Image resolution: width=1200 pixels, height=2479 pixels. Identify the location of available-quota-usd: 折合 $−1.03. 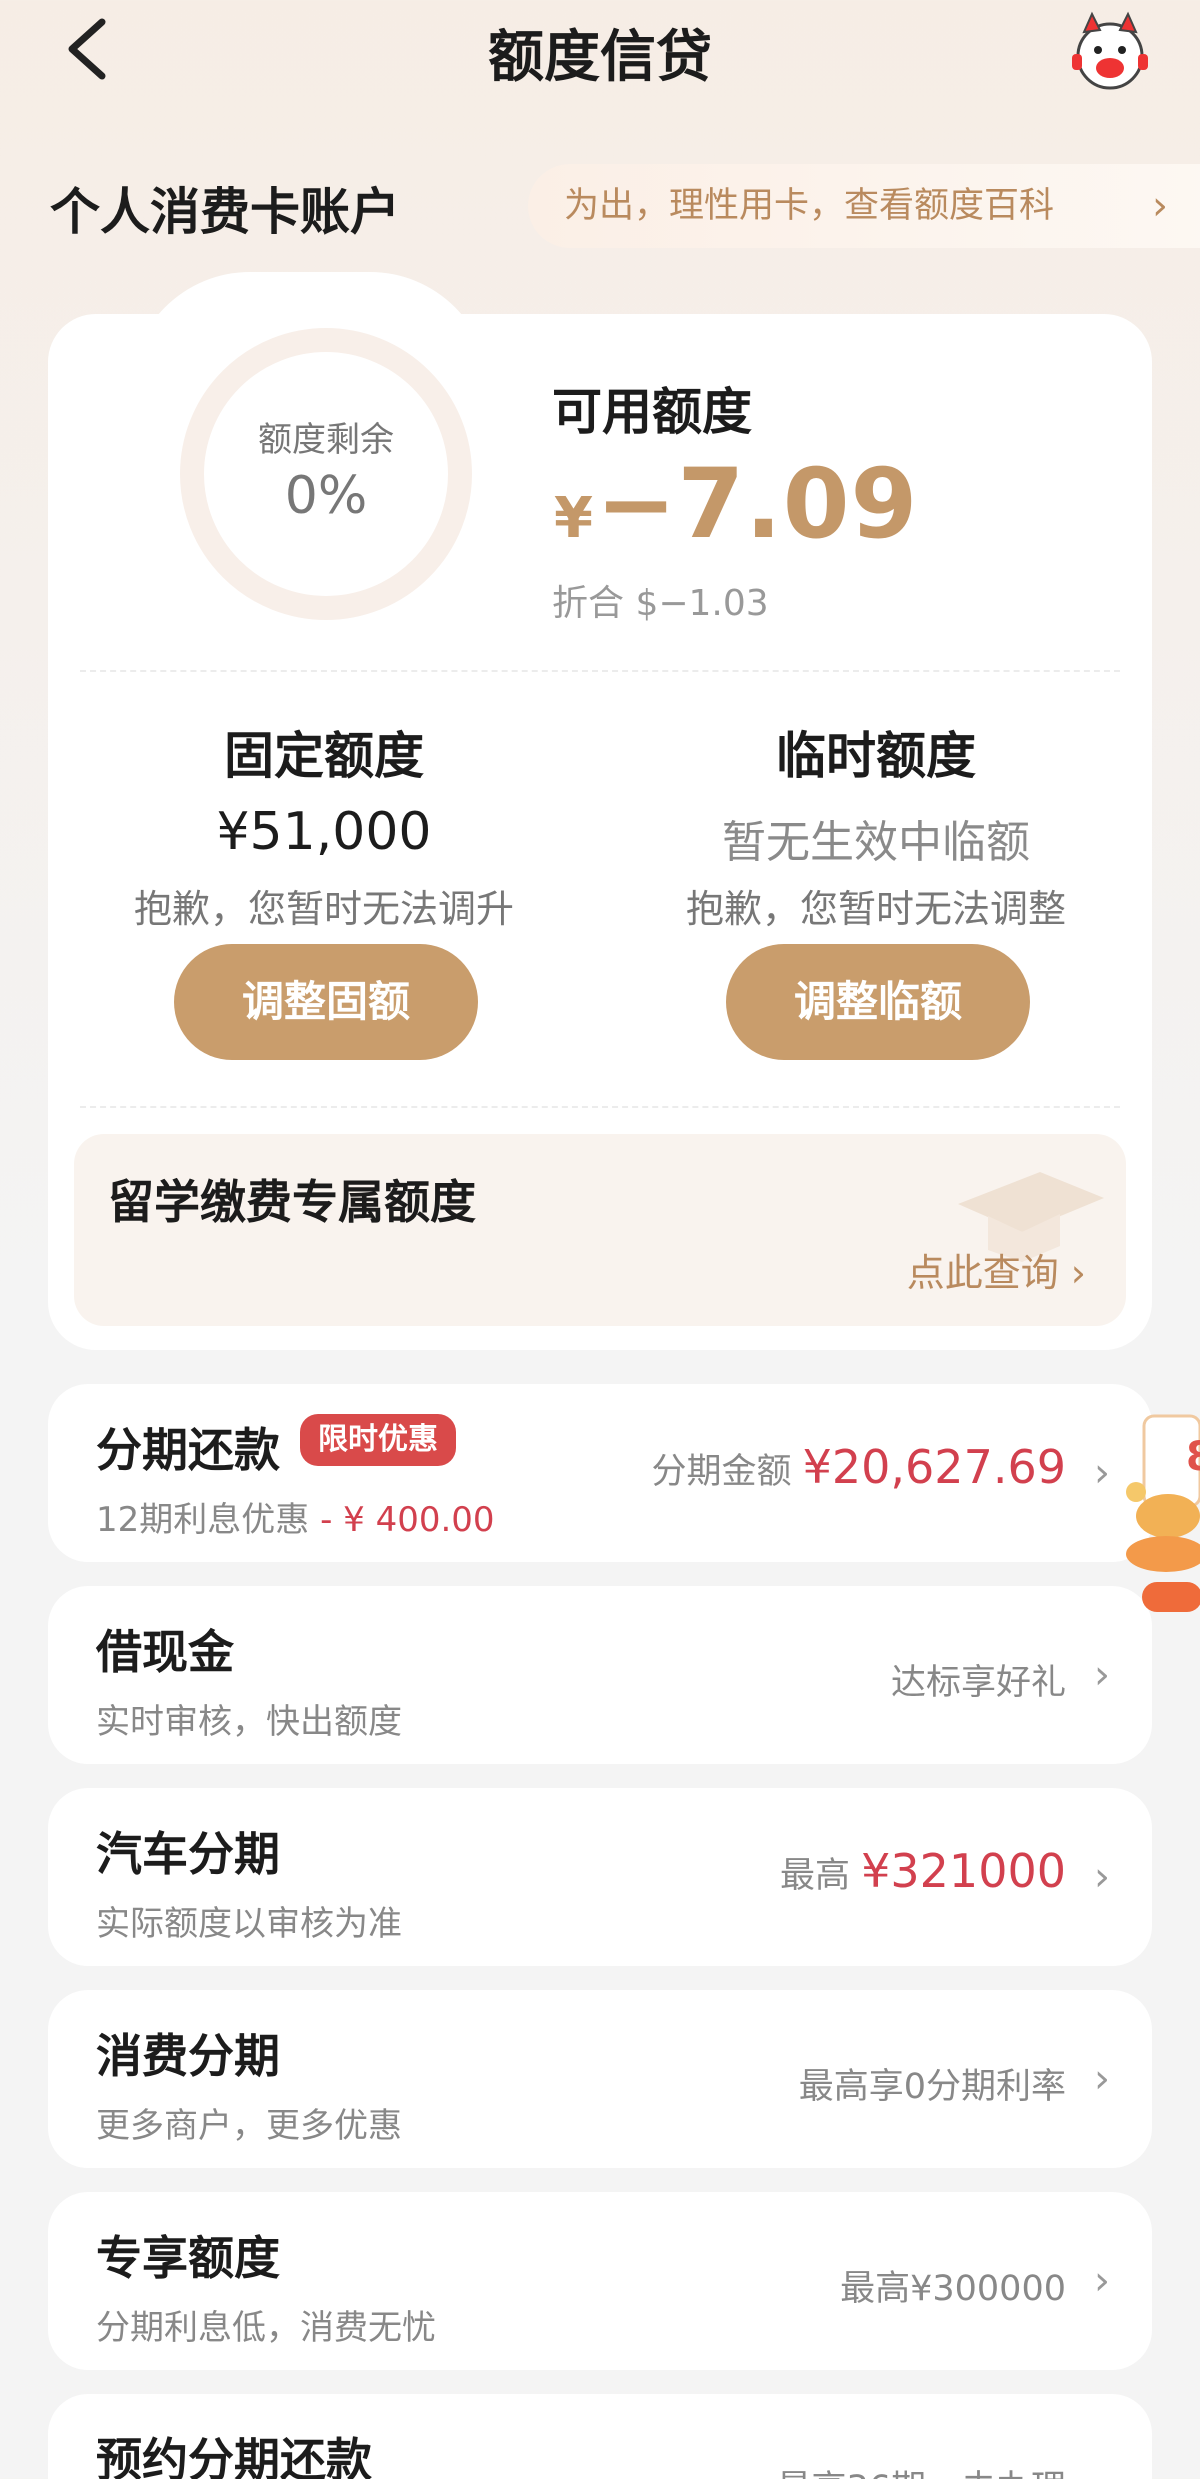
(660, 603).